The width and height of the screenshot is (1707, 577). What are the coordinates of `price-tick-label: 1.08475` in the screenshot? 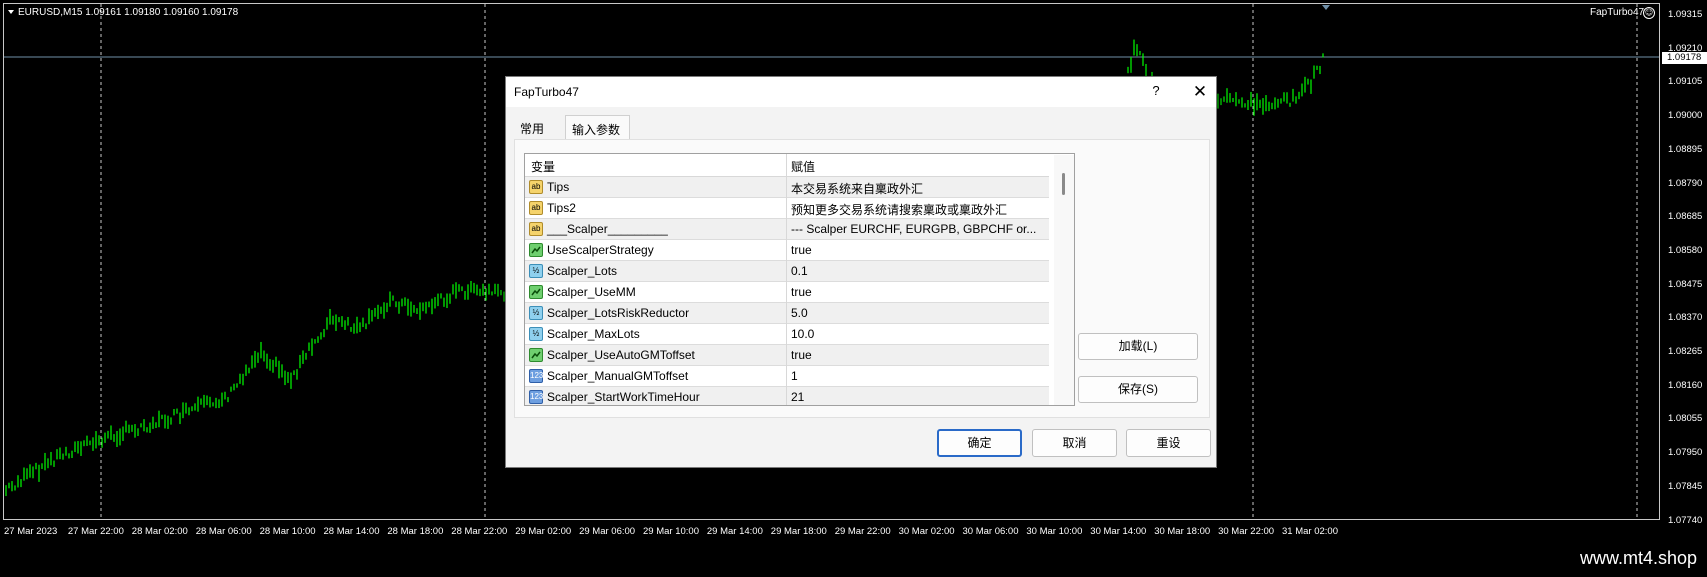 It's located at (1685, 284).